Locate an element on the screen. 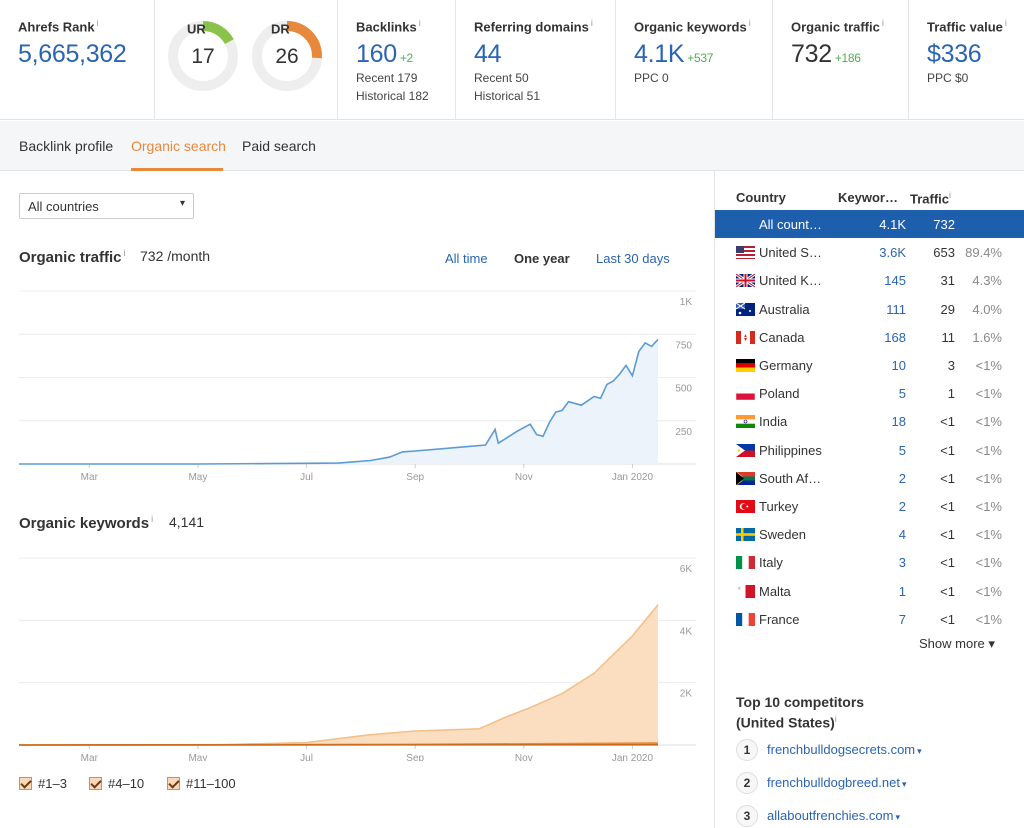  country-name: Poland is located at coordinates (779, 394).